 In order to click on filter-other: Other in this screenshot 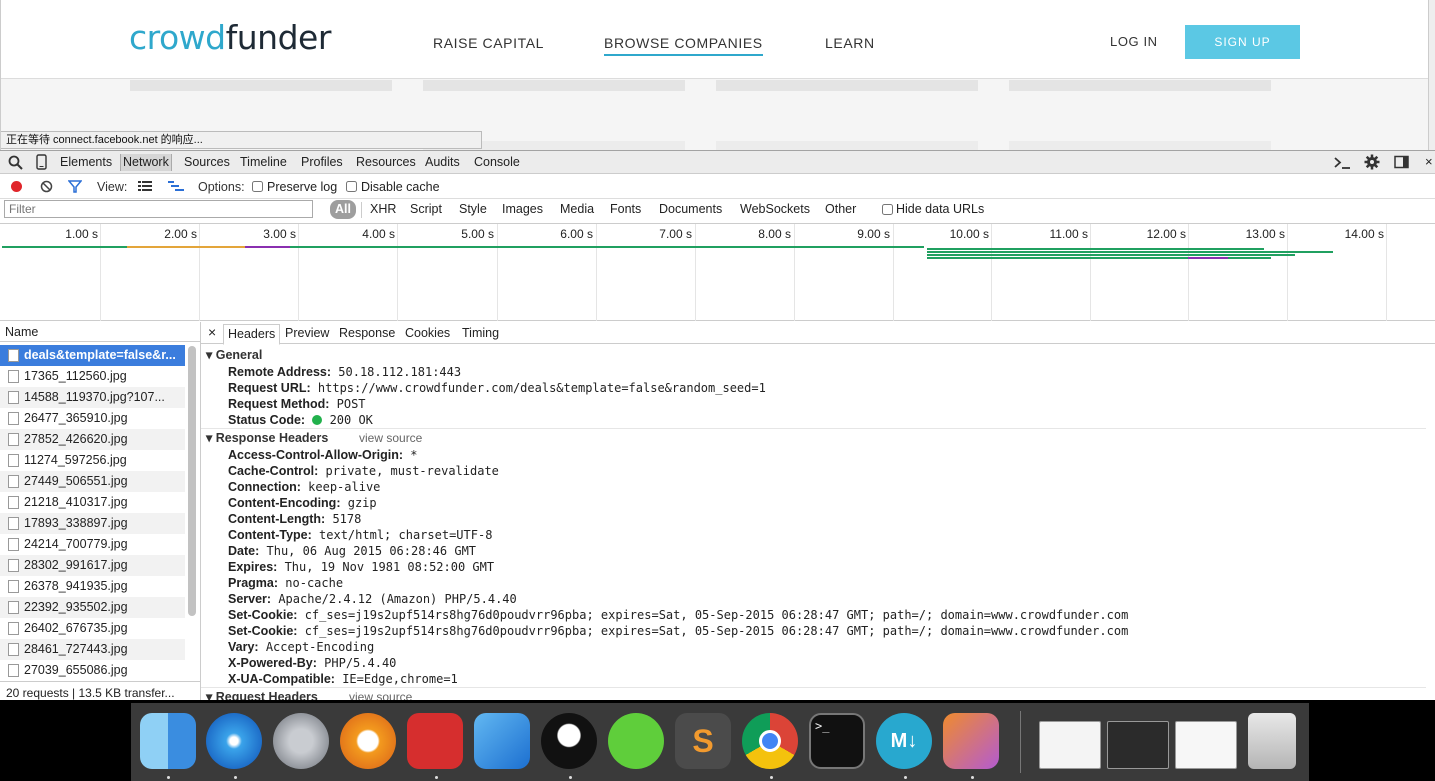, I will do `click(840, 209)`.